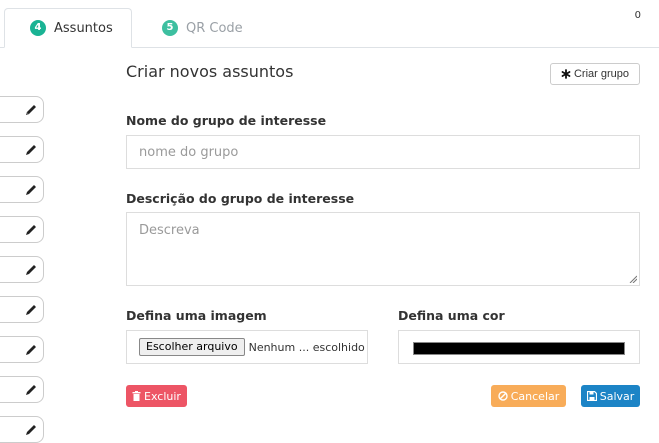 The height and width of the screenshot is (443, 659). Describe the element at coordinates (591, 396) in the screenshot. I see `floppy-disk-icon` at that location.